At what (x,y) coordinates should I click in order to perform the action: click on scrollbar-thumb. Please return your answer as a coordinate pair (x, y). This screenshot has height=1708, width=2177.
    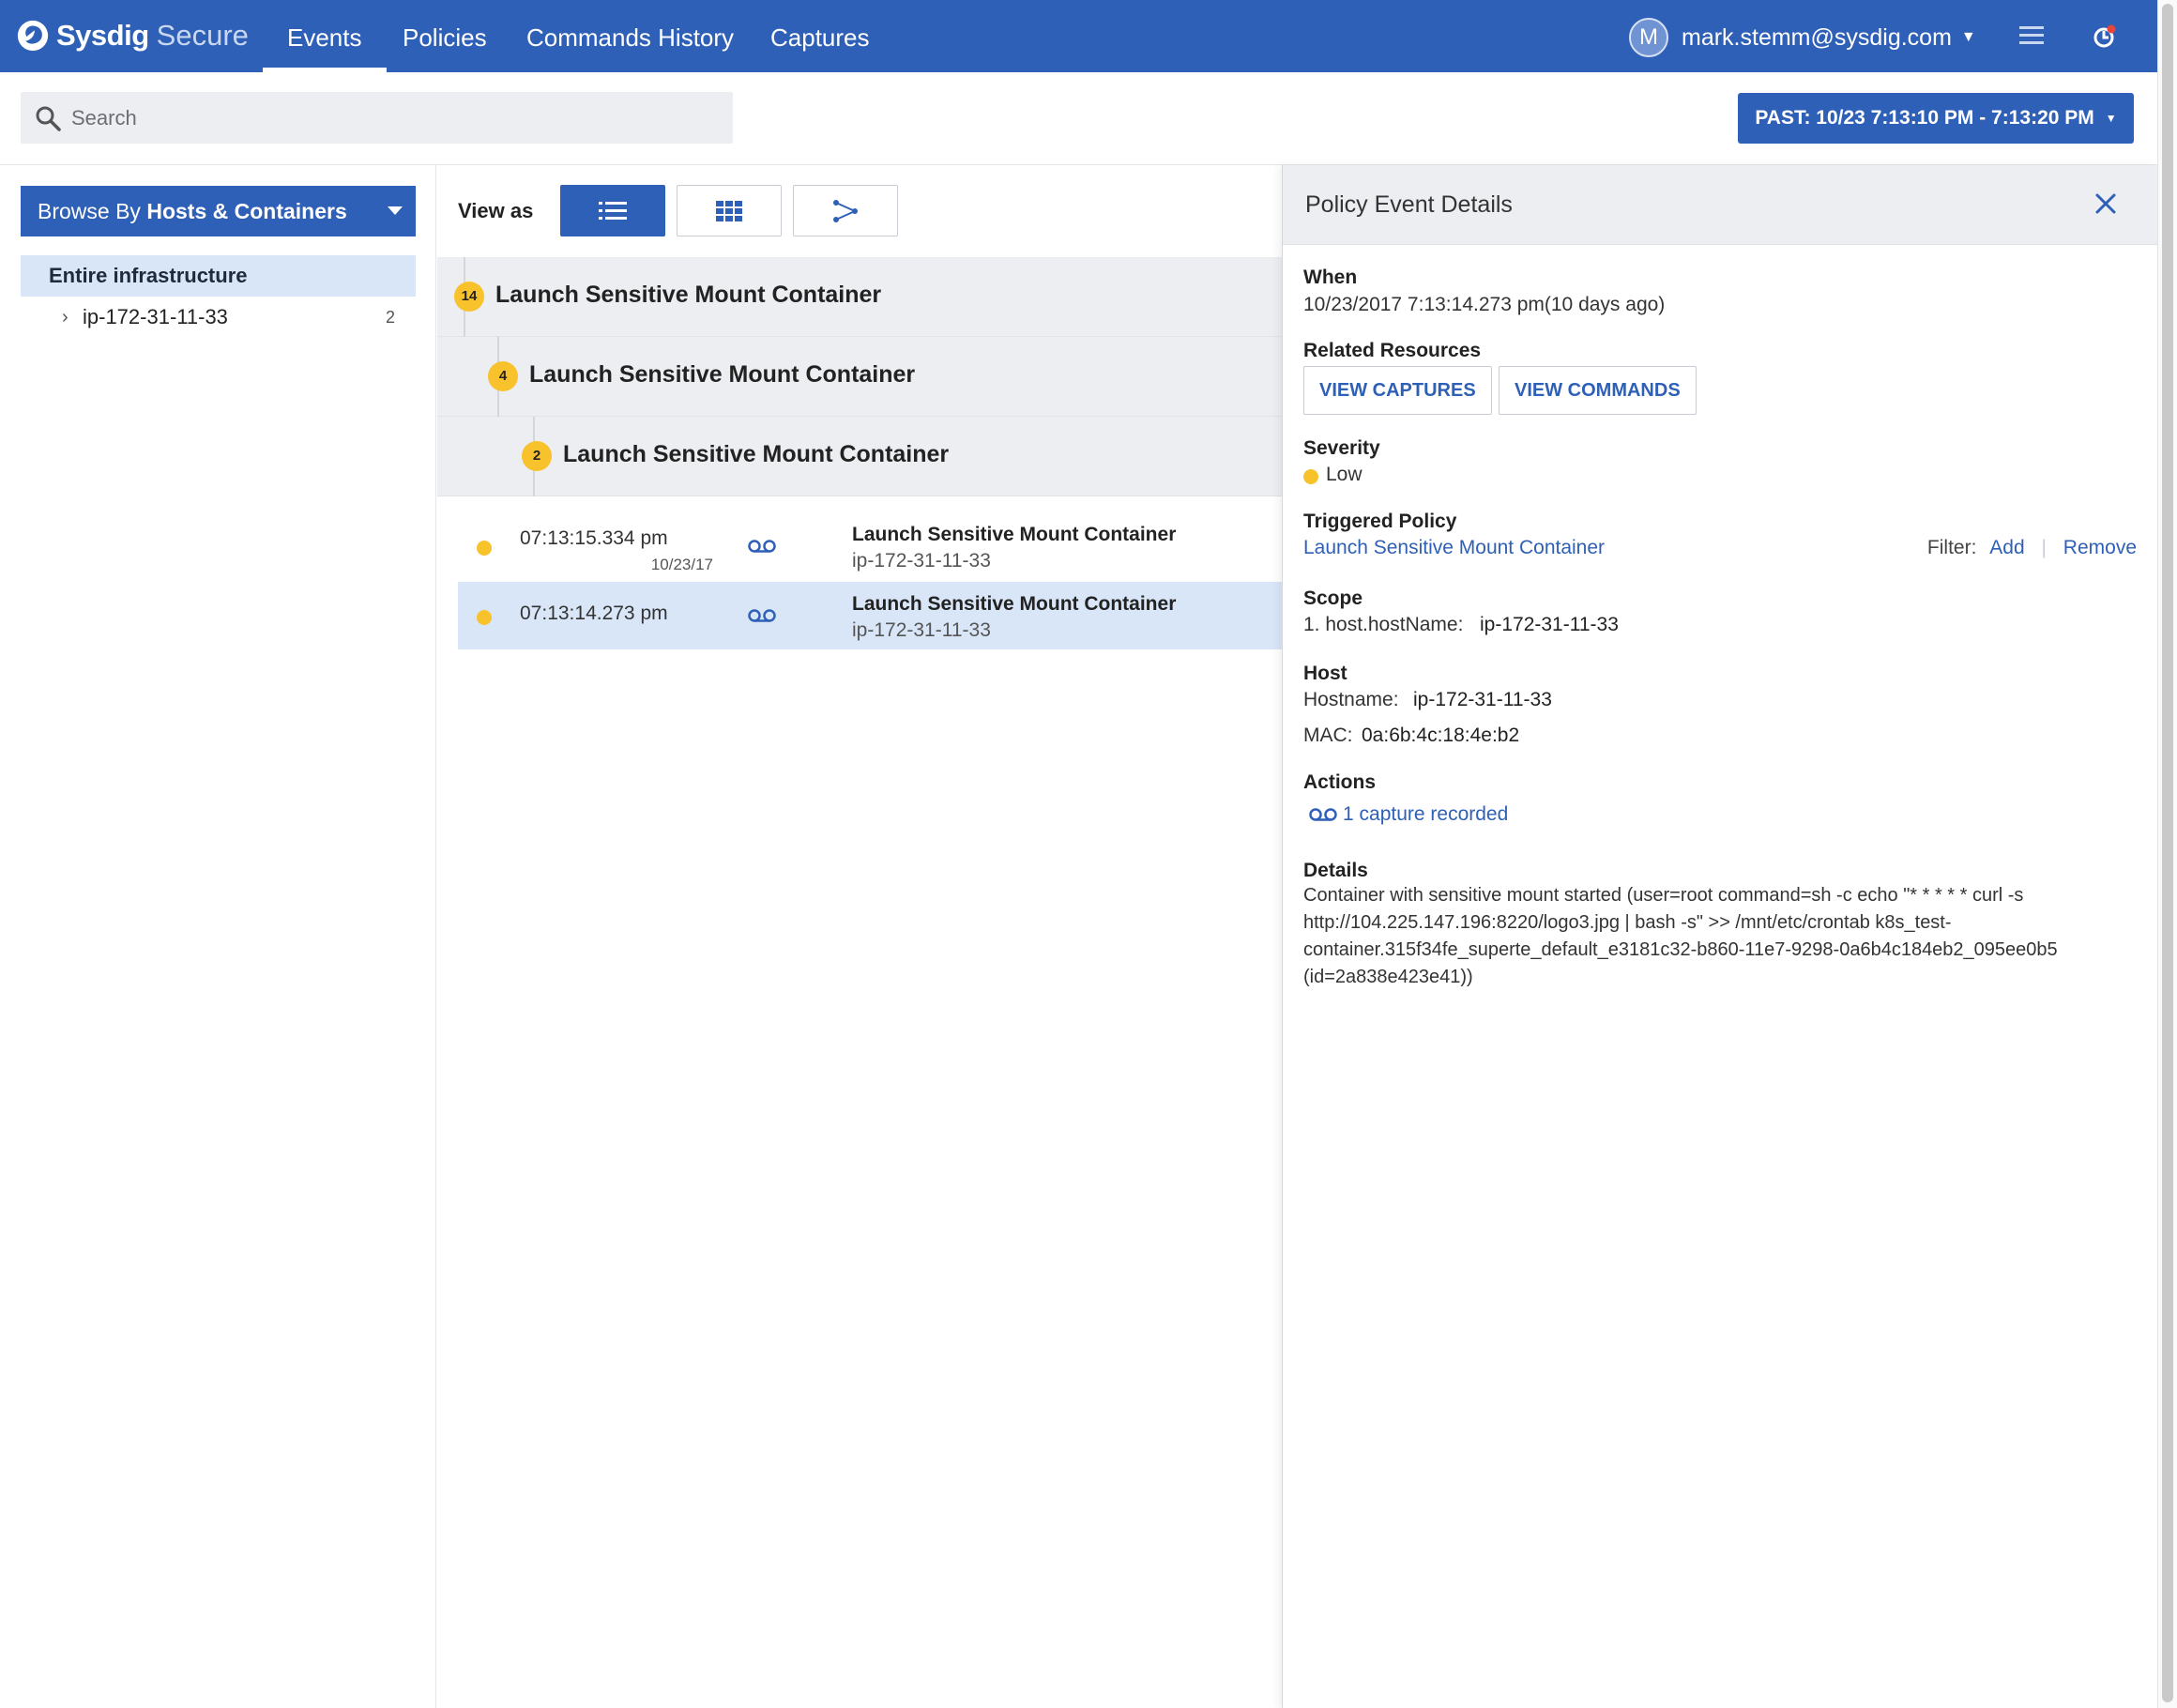
    Looking at the image, I should click on (2167, 853).